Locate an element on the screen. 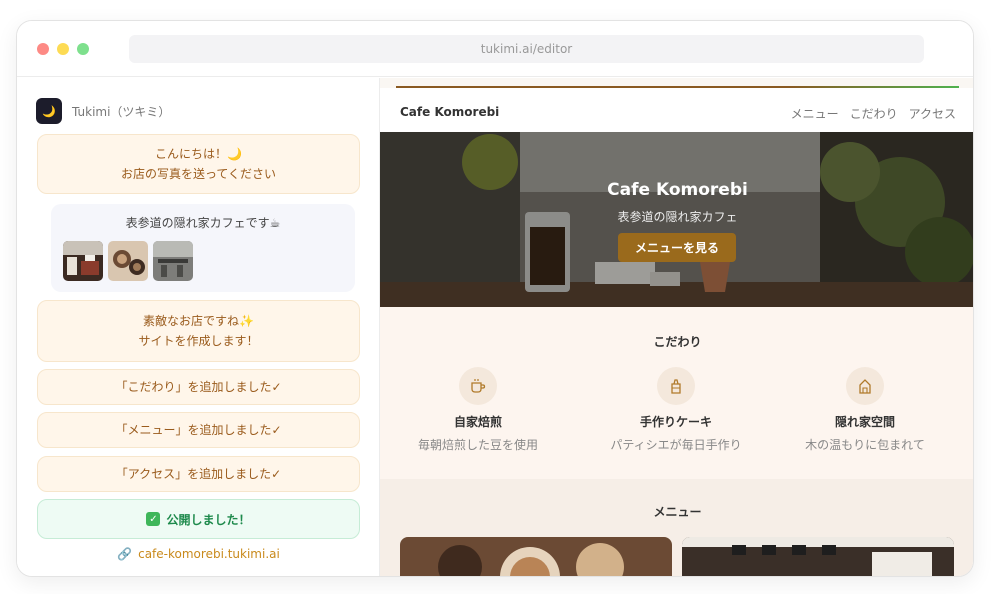 The image size is (994, 594). hero-title: Cafe Komorebi is located at coordinates (677, 190).